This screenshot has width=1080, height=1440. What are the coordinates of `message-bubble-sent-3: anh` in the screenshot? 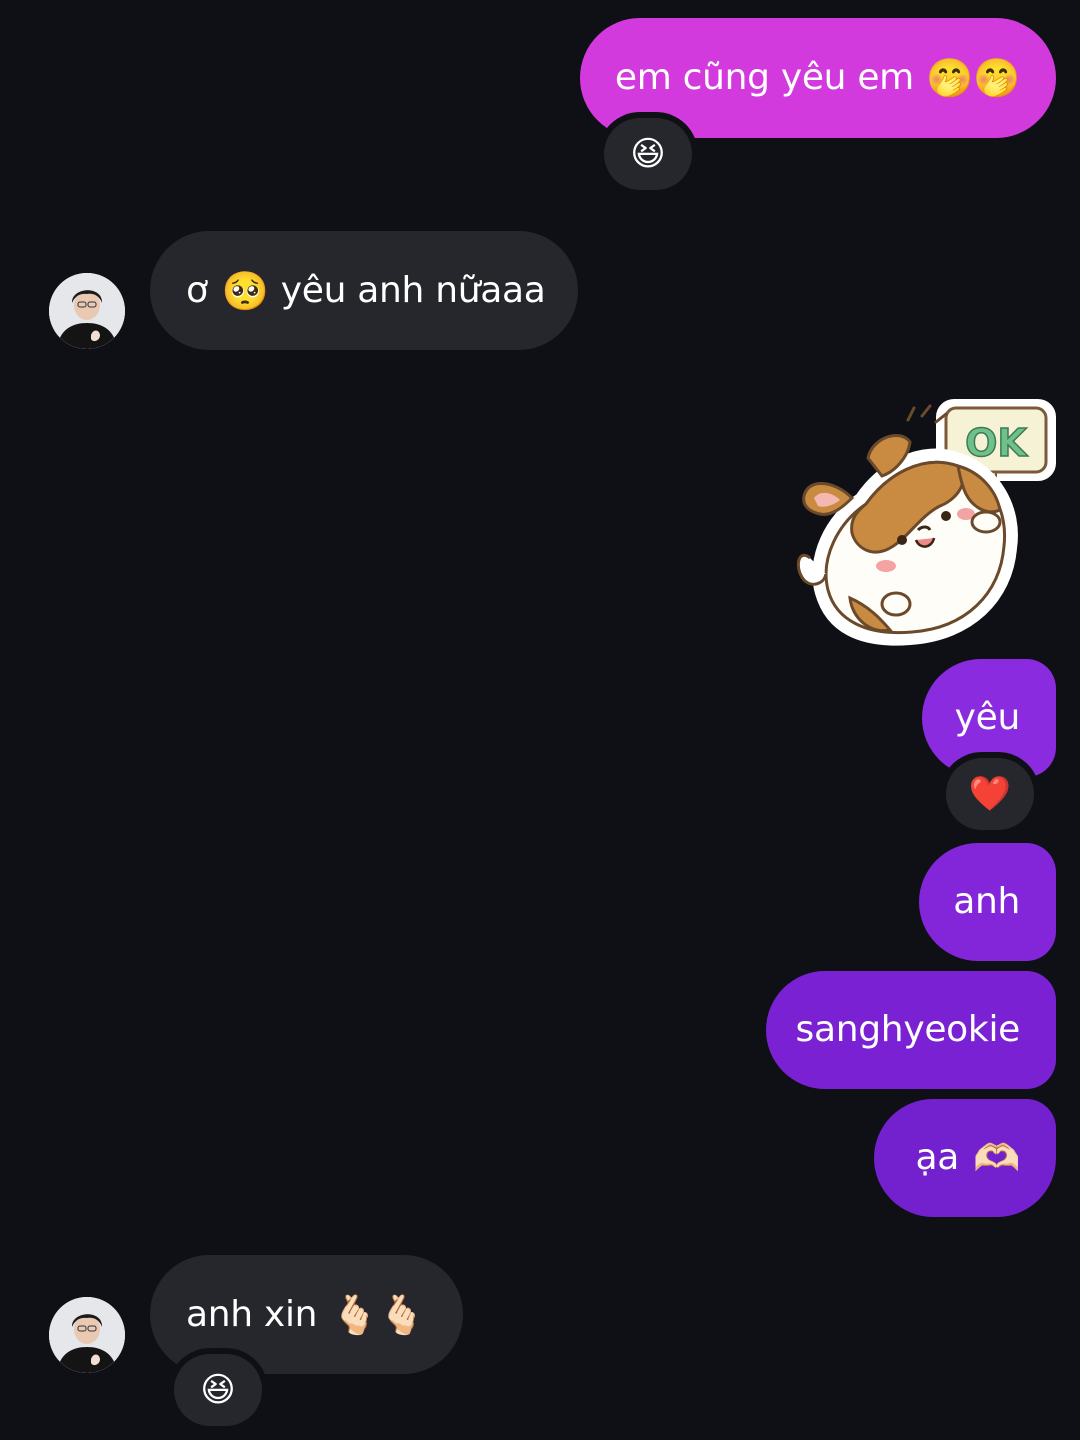 It's located at (987, 902).